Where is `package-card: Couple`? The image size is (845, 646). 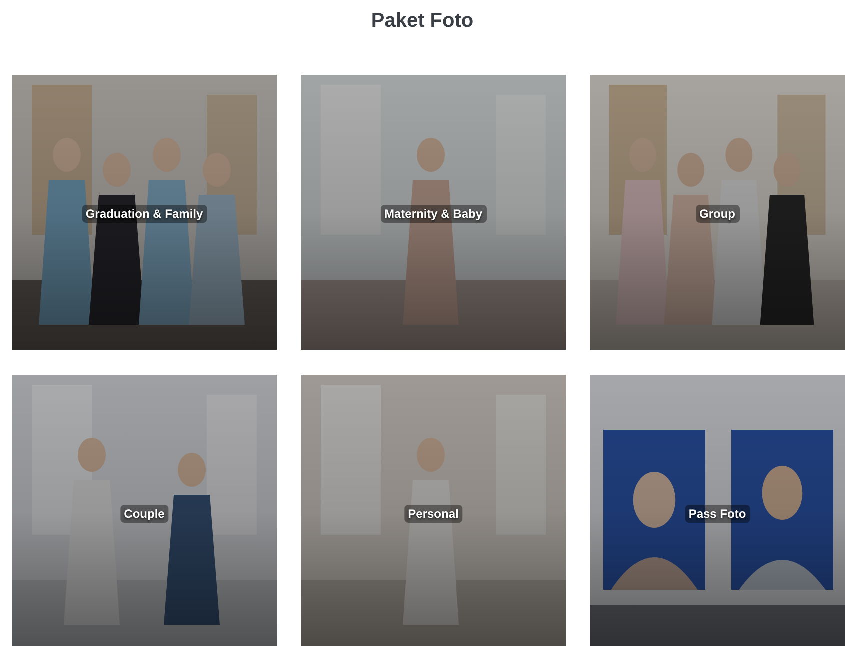
package-card: Couple is located at coordinates (144, 510).